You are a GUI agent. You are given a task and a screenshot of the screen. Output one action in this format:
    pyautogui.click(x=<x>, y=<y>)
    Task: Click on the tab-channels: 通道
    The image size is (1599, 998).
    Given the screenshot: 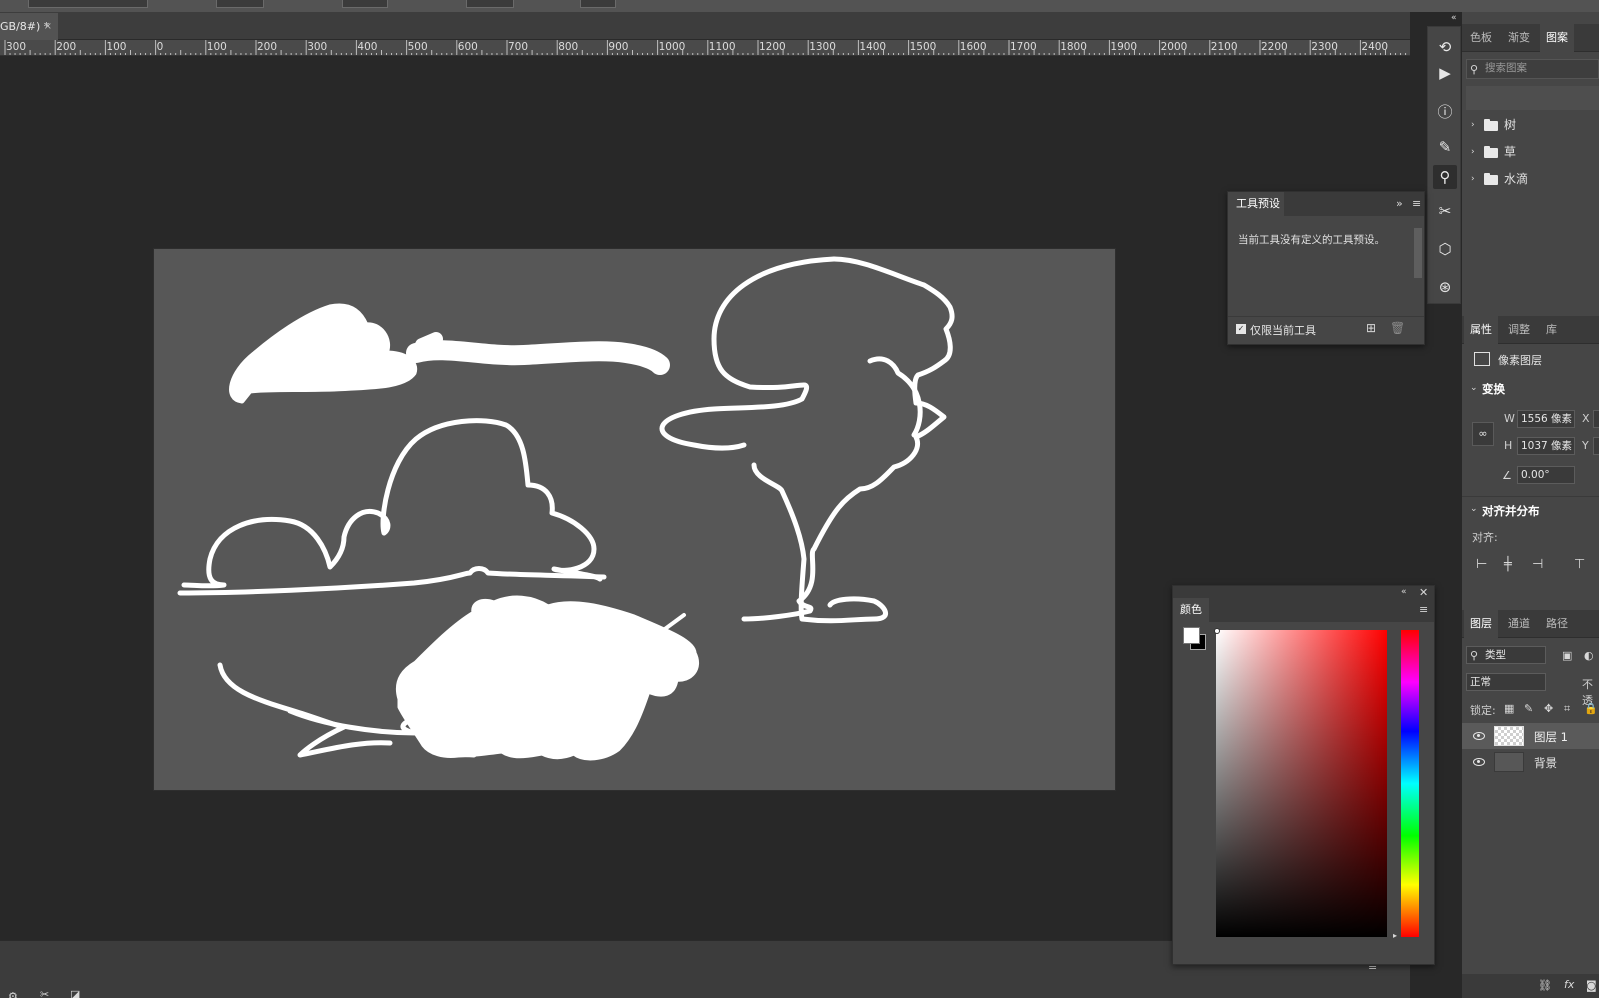 What is the action you would take?
    pyautogui.click(x=1519, y=624)
    